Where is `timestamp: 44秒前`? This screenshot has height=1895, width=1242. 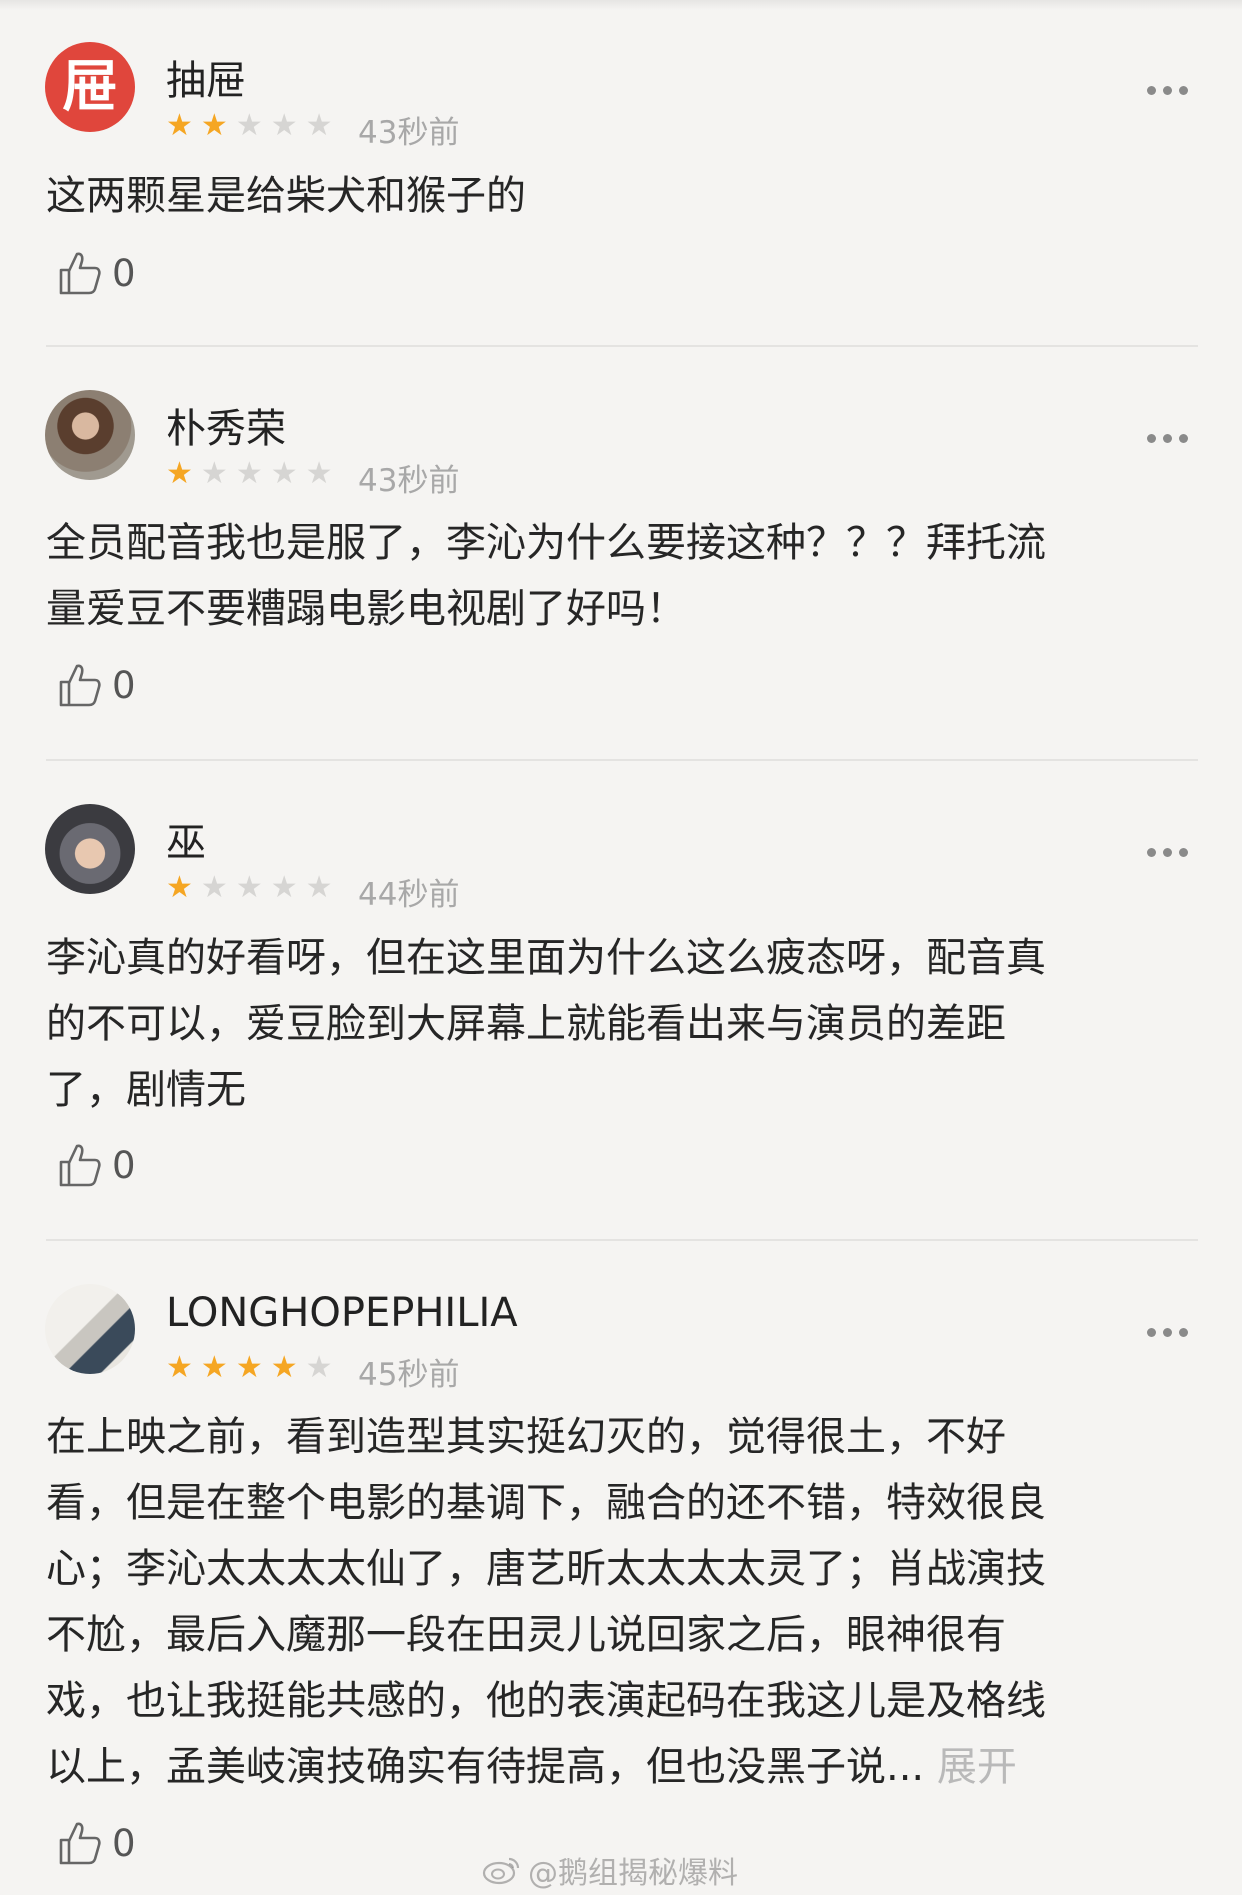
timestamp: 44秒前 is located at coordinates (409, 895).